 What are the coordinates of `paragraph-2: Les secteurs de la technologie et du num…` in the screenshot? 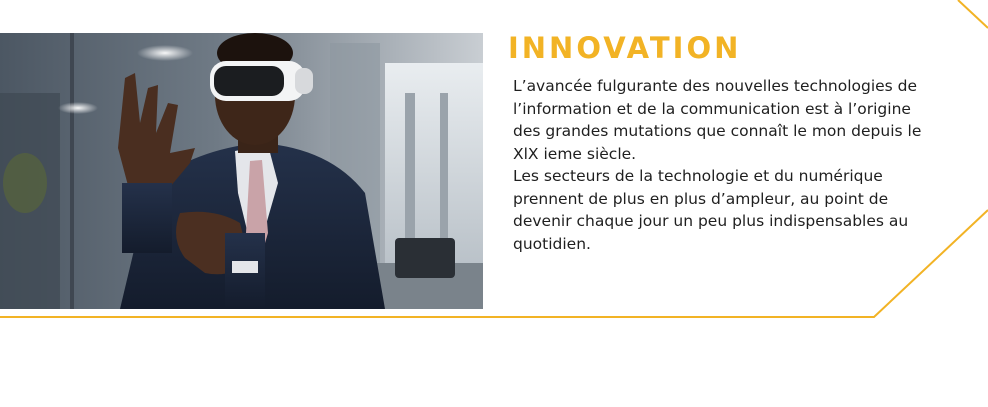 It's located at (711, 210).